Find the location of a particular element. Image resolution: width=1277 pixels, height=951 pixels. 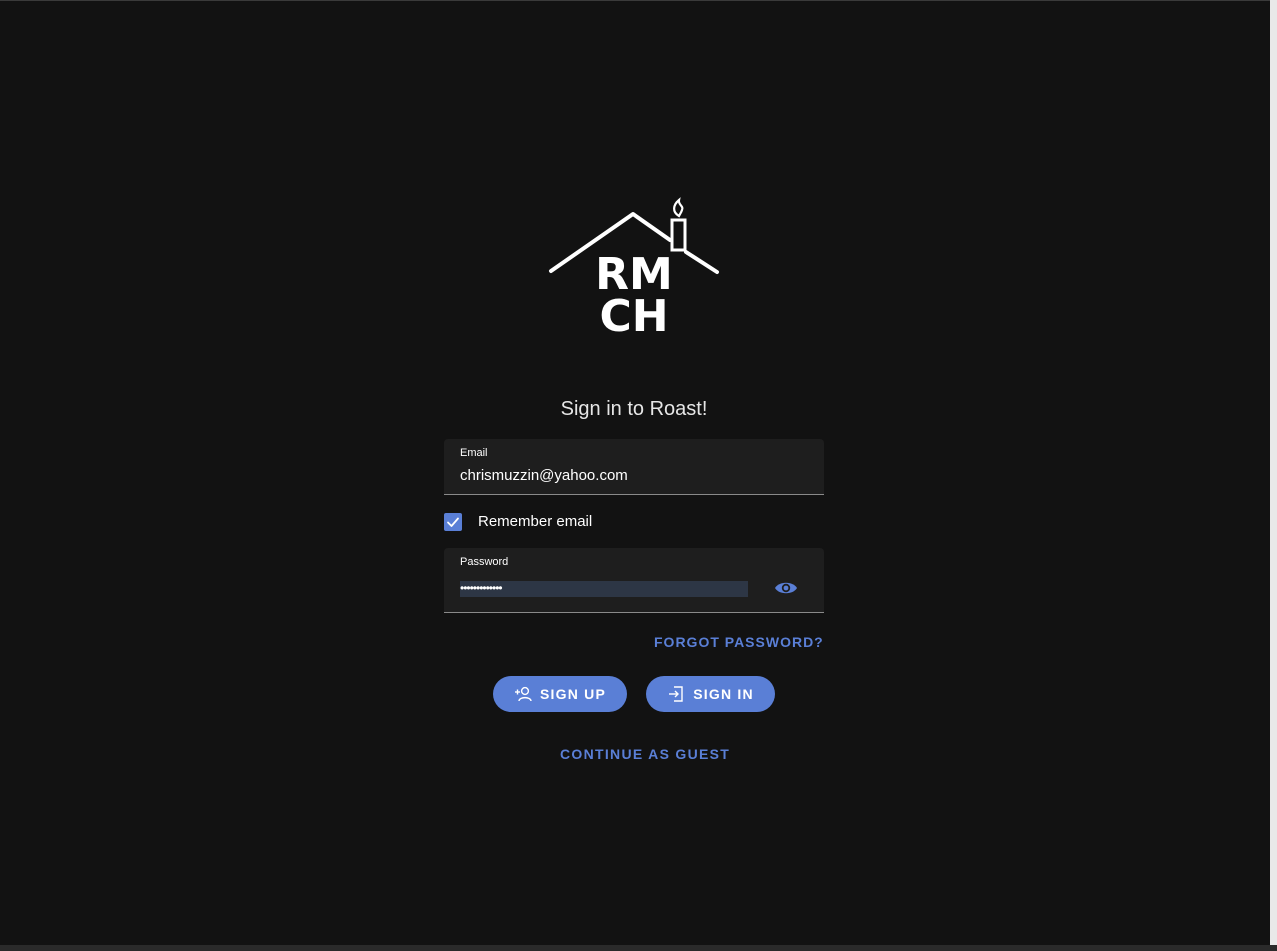

email-label: Email is located at coordinates (474, 453).